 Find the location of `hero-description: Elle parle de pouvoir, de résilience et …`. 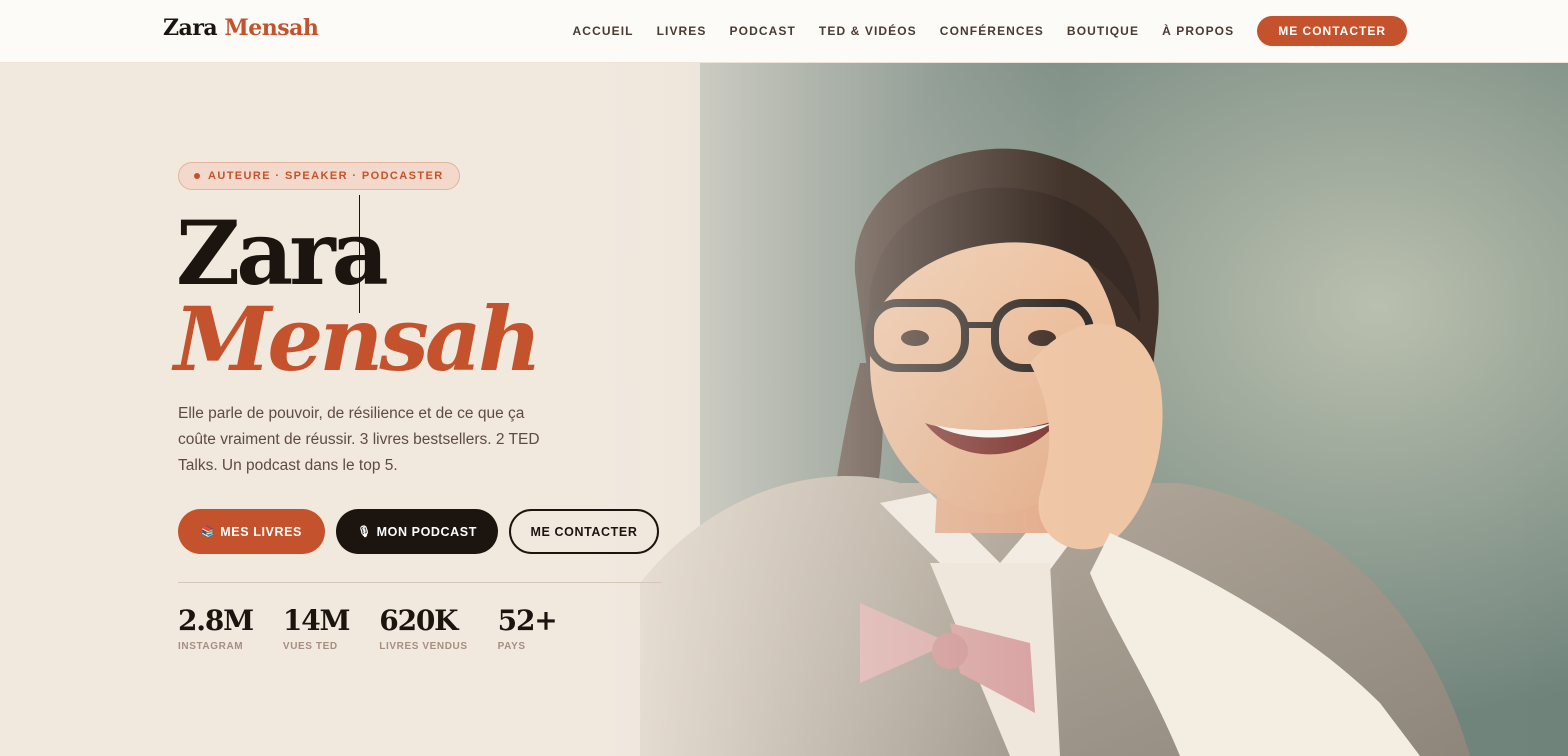

hero-description: Elle parle de pouvoir, de résilience et … is located at coordinates (359, 439).